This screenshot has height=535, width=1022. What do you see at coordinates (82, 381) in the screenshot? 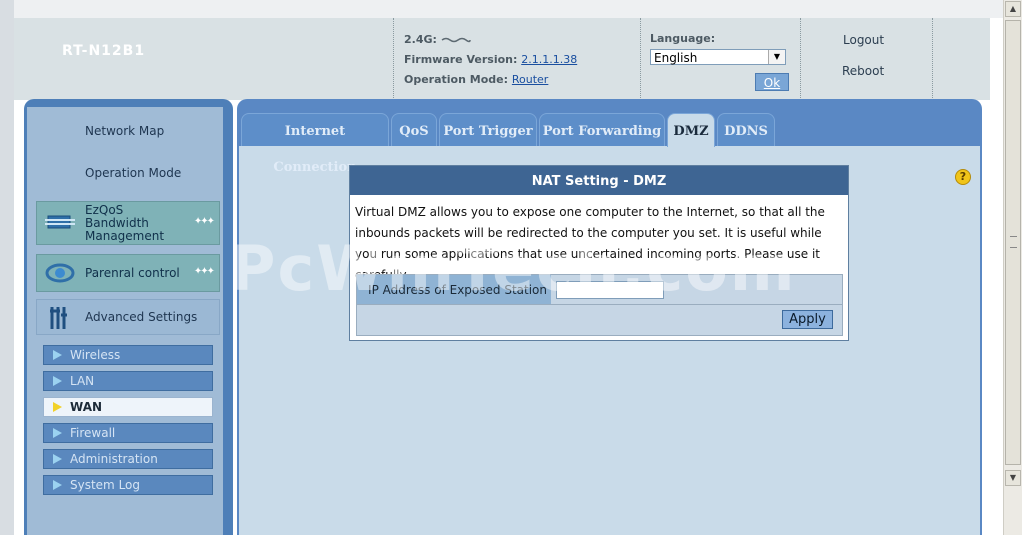
I see `sidebar-item-label: LAN` at bounding box center [82, 381].